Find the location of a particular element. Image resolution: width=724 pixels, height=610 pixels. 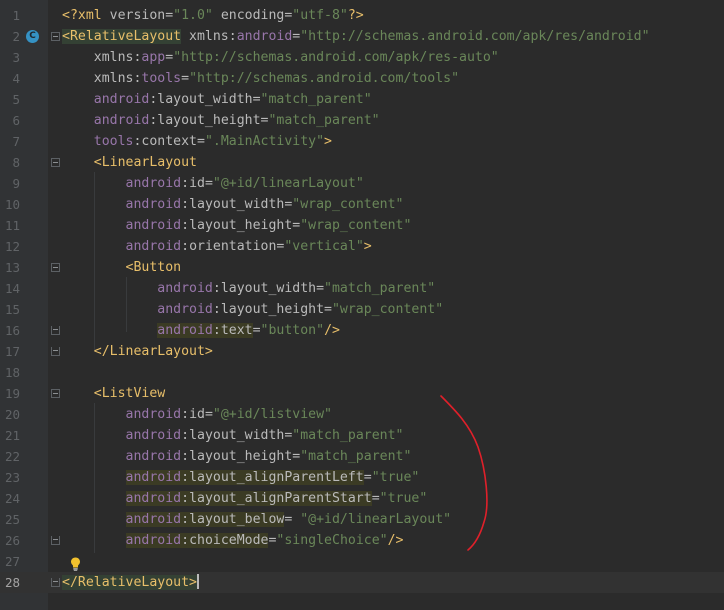

code-text: android:id="@+id/linearLayout" is located at coordinates (213, 183).